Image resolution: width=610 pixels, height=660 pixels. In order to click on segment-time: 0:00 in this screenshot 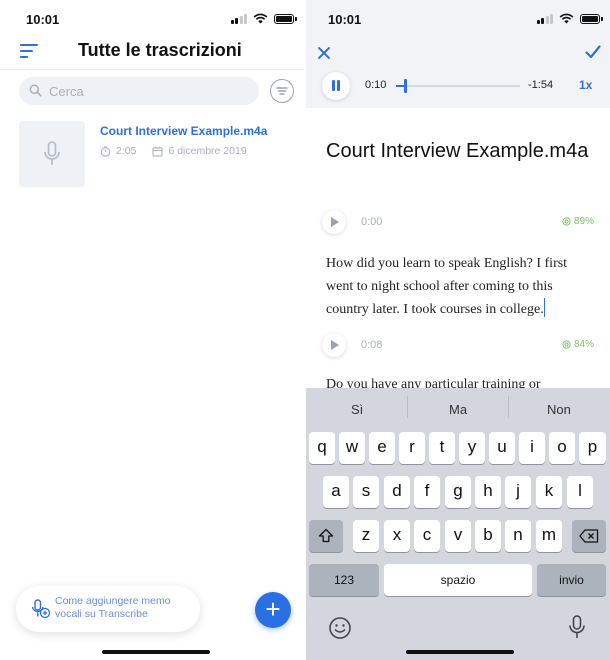, I will do `click(372, 222)`.